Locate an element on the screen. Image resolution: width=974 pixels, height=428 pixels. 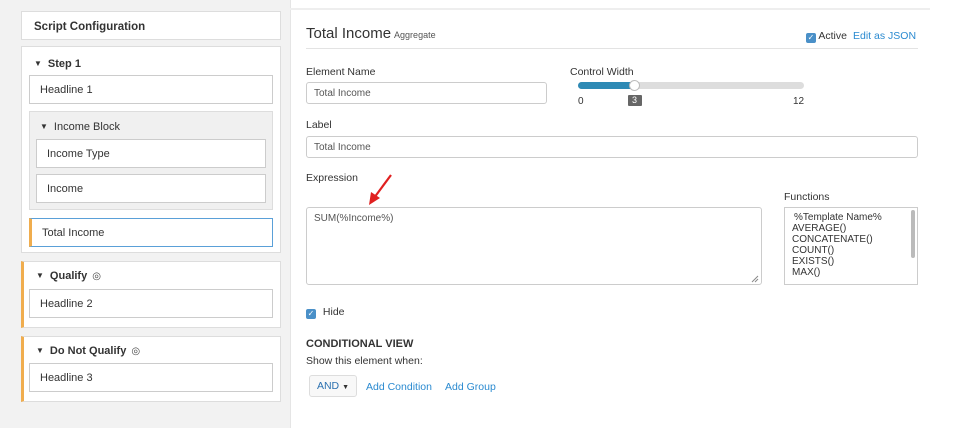
element-income: Income is located at coordinates (151, 188).